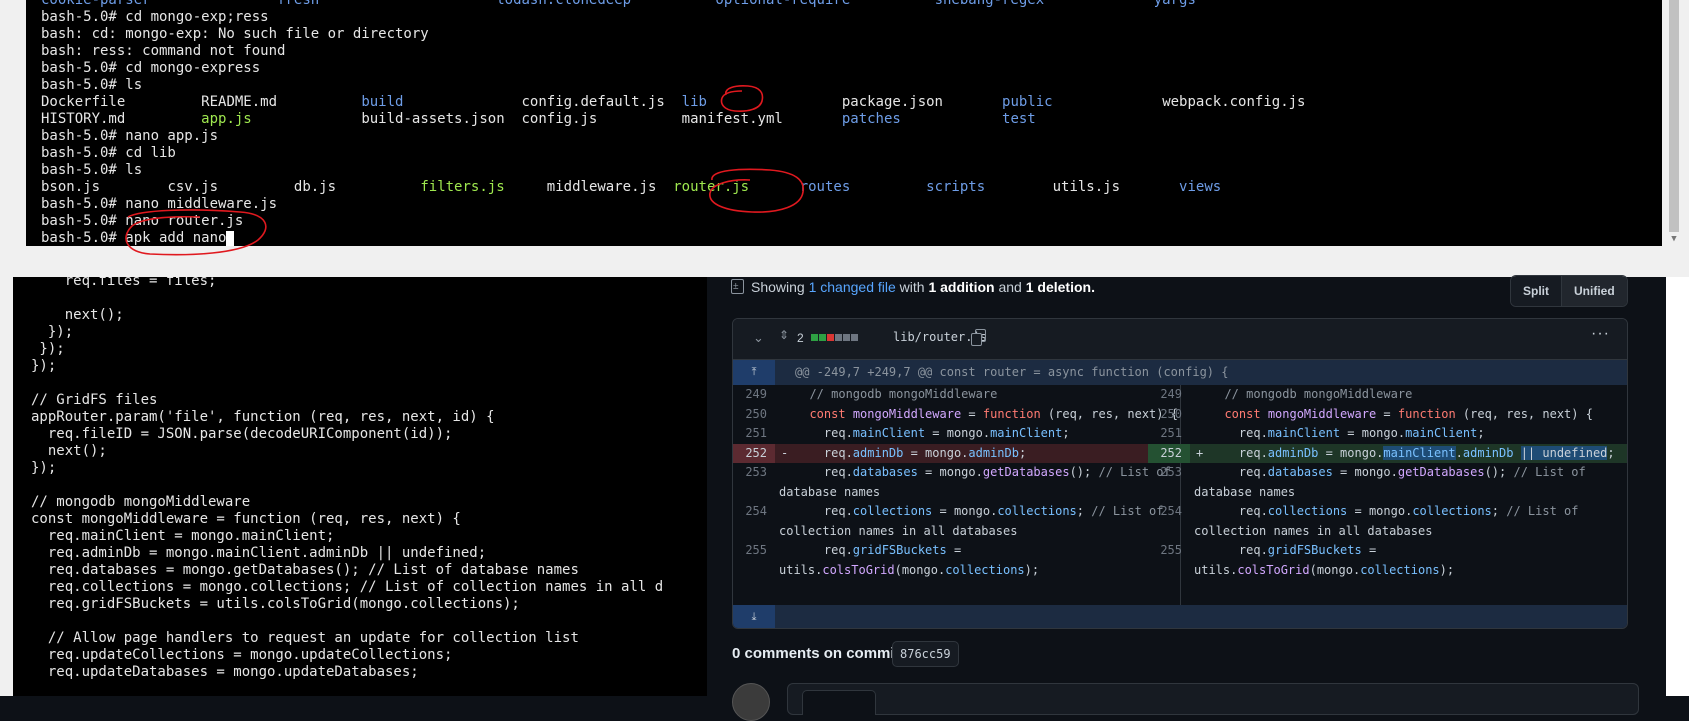 Image resolution: width=1689 pixels, height=721 pixels. What do you see at coordinates (193, 187) in the screenshot?
I see `terminal-text: csv.js` at bounding box center [193, 187].